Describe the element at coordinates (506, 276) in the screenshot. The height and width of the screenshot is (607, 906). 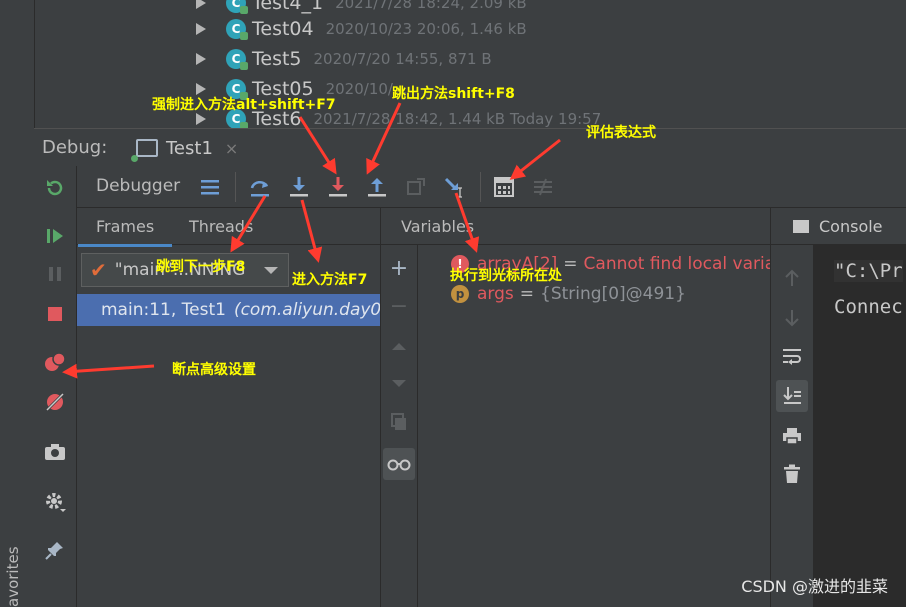
I see `annotation-run-to-cursor: 执行到光标所在处` at that location.